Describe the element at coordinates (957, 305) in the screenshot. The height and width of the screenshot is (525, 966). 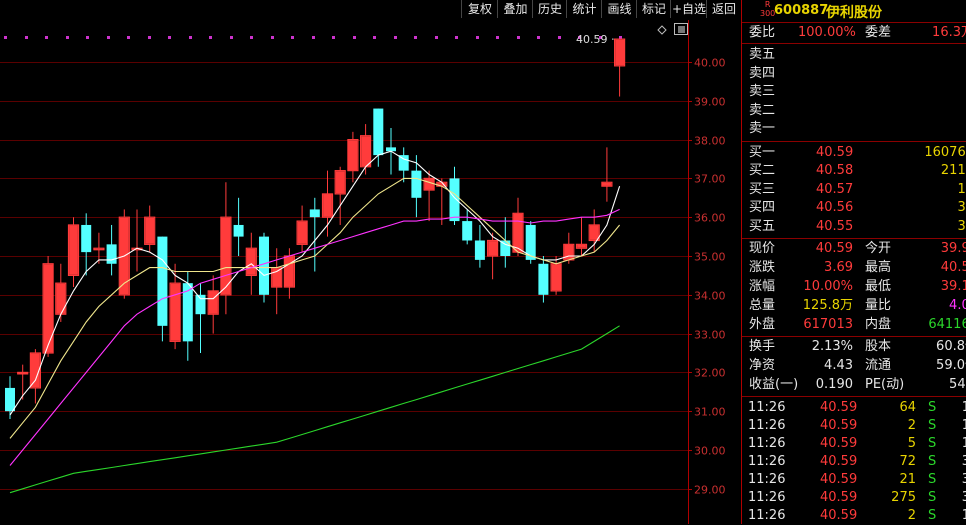
I see `quote-value: 4.00` at that location.